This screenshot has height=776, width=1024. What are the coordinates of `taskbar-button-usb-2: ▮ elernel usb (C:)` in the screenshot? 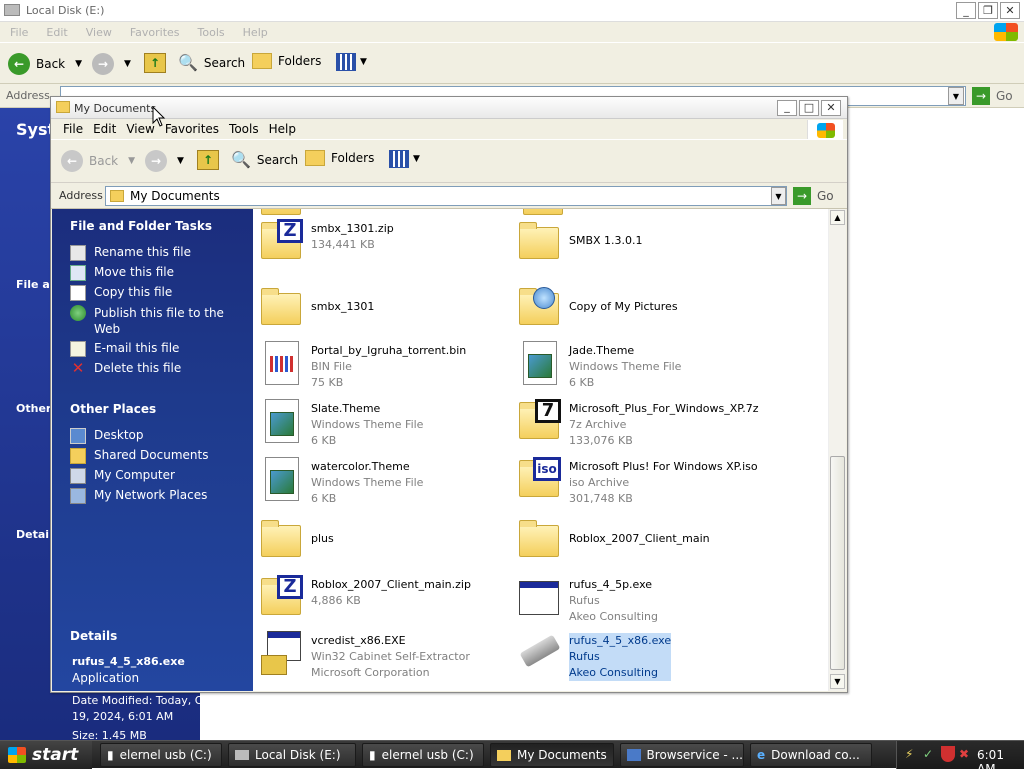 It's located at (423, 755).